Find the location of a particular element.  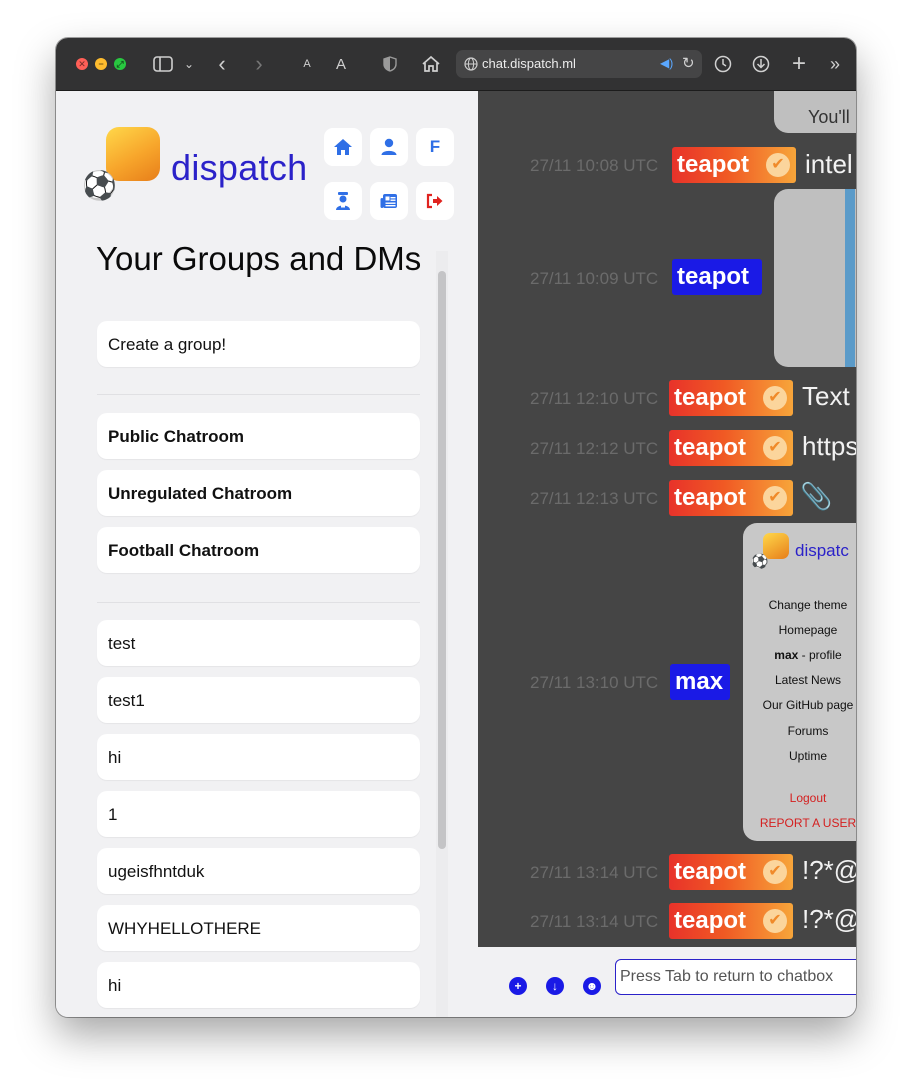

embed-link: Uptime is located at coordinates (799, 756).